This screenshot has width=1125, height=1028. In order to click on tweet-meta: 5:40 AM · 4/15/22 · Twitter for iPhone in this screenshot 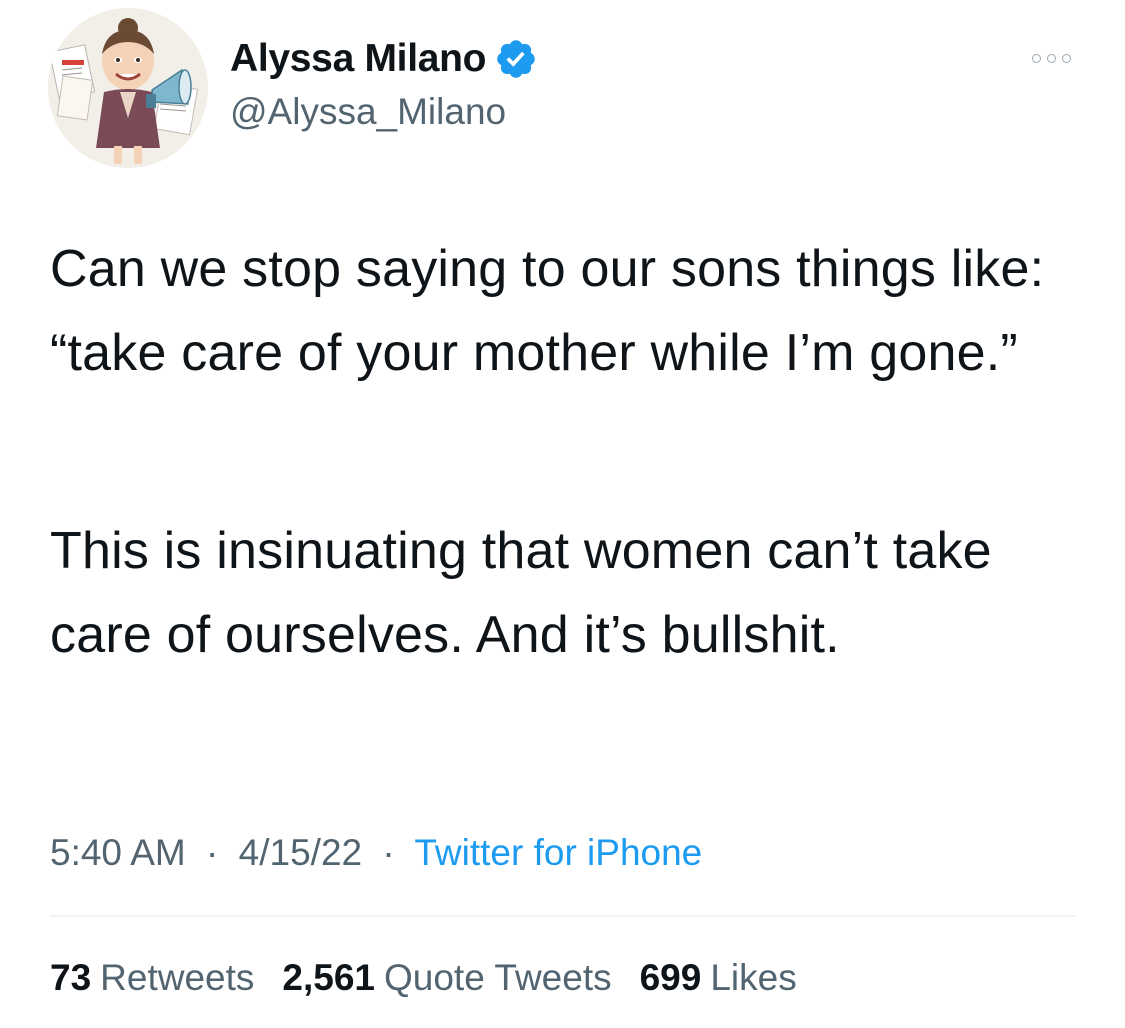, I will do `click(376, 853)`.